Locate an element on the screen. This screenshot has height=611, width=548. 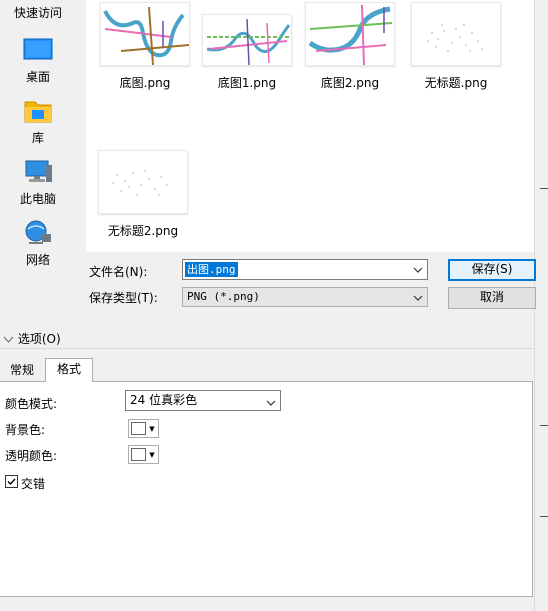
background-color-picker: ▼ is located at coordinates (143, 428).